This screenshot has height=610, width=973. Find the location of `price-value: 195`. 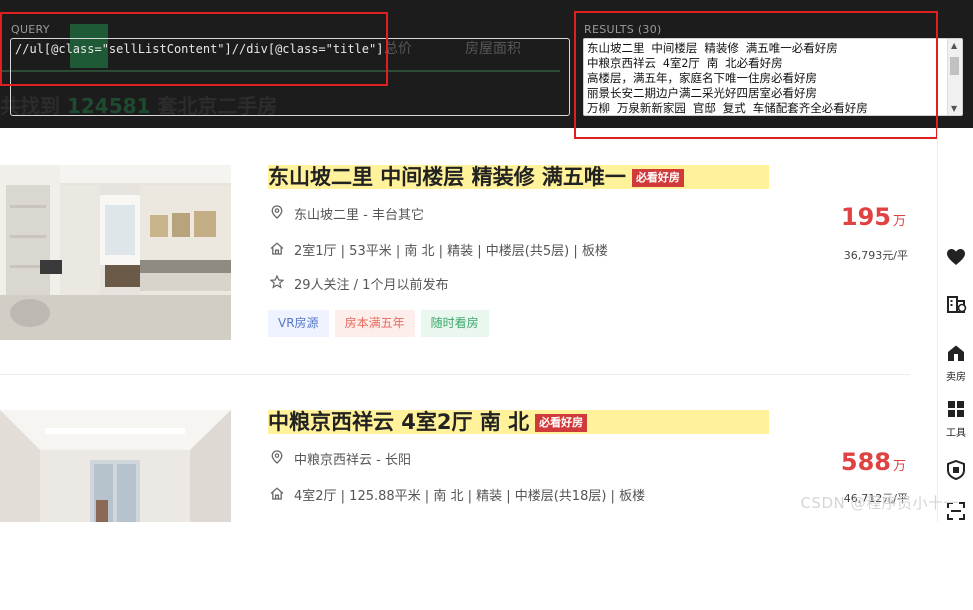

price-value: 195 is located at coordinates (865, 217).